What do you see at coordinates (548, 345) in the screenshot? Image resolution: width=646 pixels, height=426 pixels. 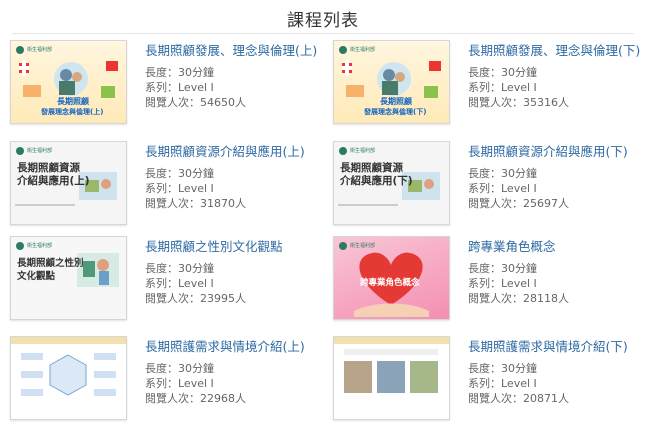 I see `course-title-link: 長期照護需求與情境介紹(下)` at bounding box center [548, 345].